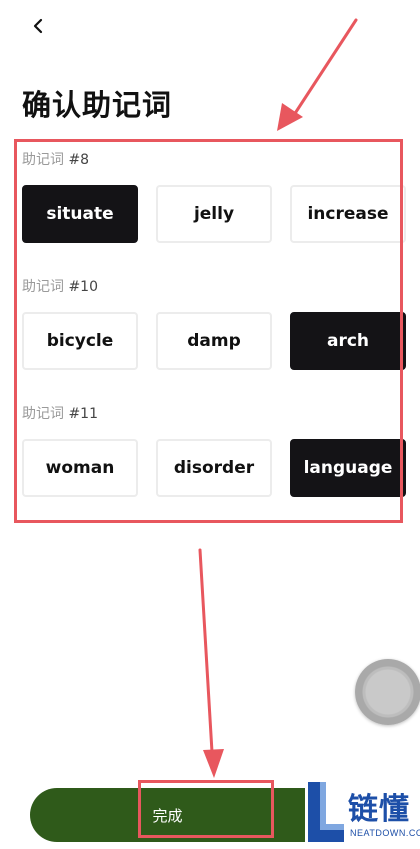 This screenshot has height=849, width=420. Describe the element at coordinates (379, 809) in the screenshot. I see `watermark-text: 链懂` at that location.